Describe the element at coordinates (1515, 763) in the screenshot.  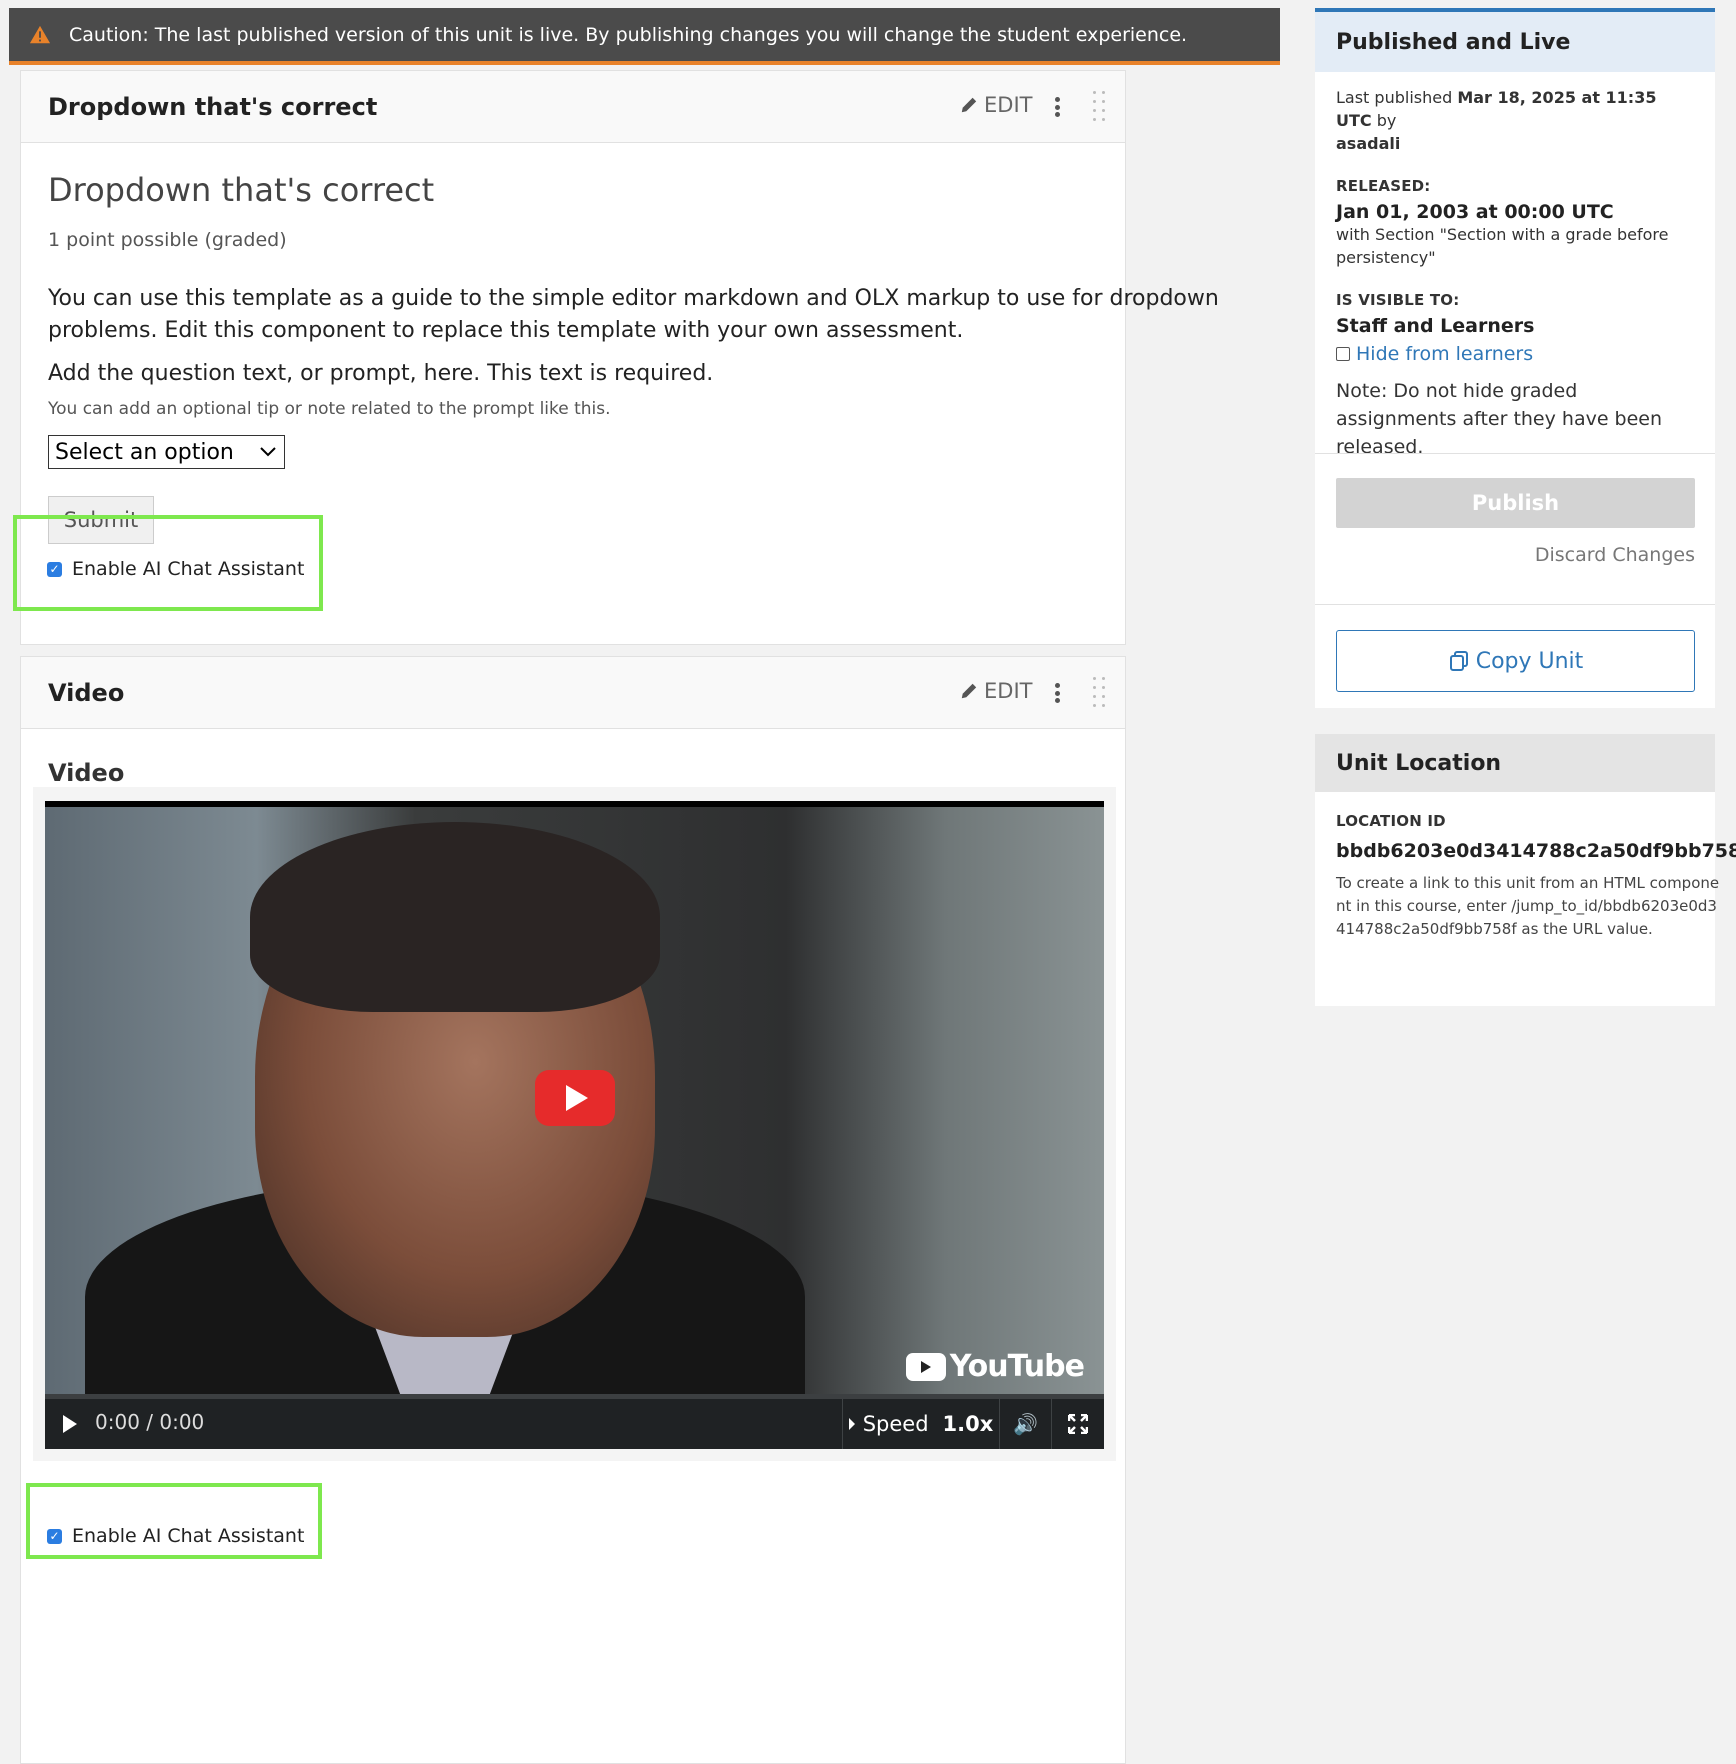
I see `unit-location-title: Unit Location` at that location.